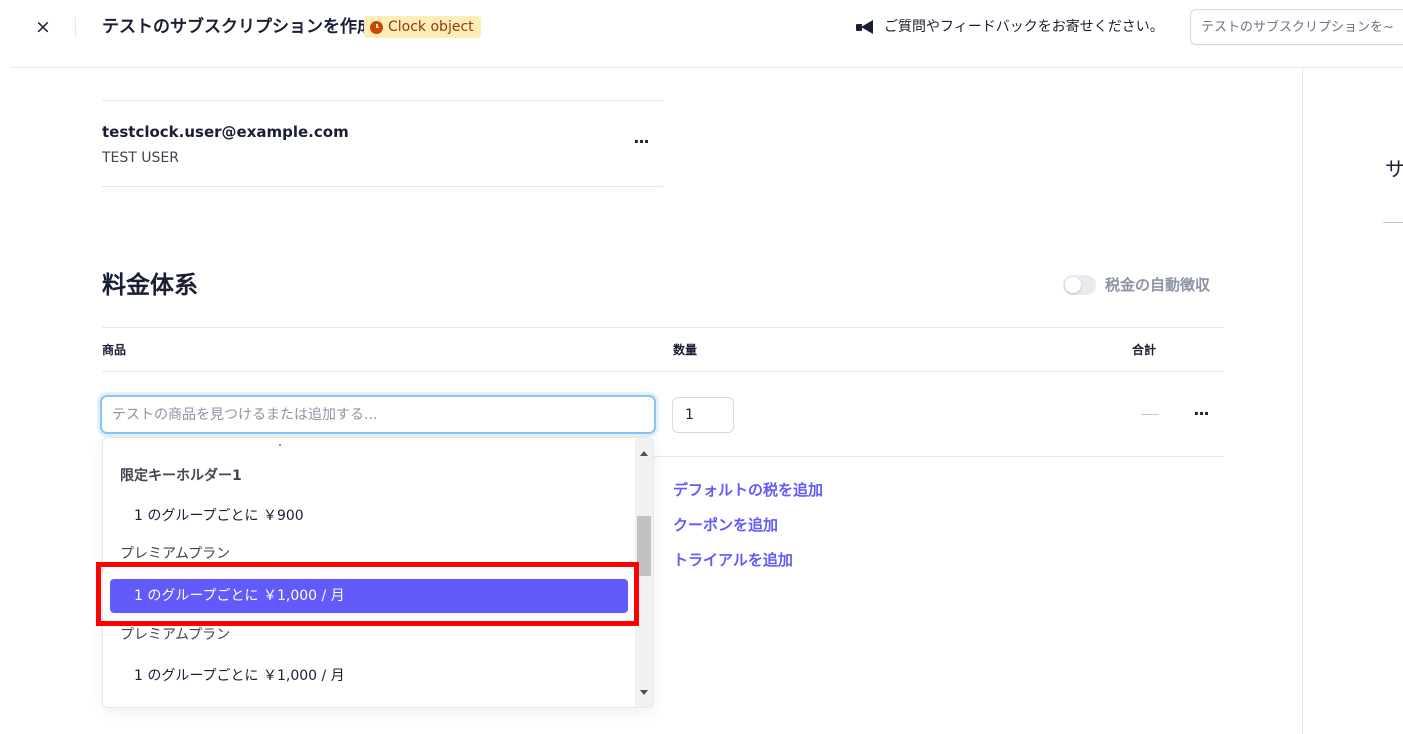  I want to click on quantity-input, so click(703, 415).